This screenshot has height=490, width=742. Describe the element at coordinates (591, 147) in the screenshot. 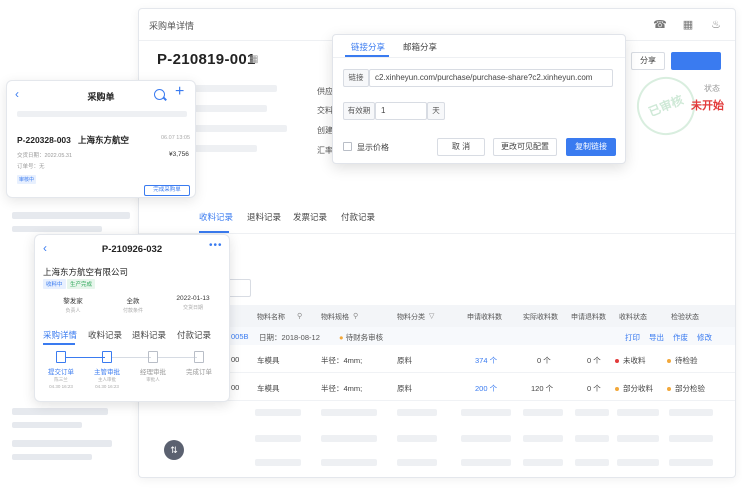

I see `copy-link-button: 复制链接` at that location.